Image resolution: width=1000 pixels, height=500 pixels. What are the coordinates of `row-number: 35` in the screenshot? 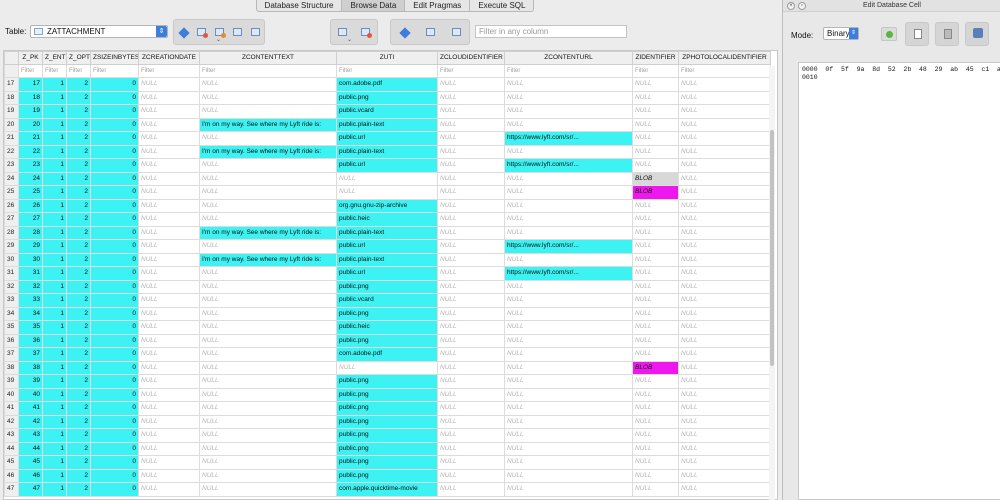 It's located at (11, 327).